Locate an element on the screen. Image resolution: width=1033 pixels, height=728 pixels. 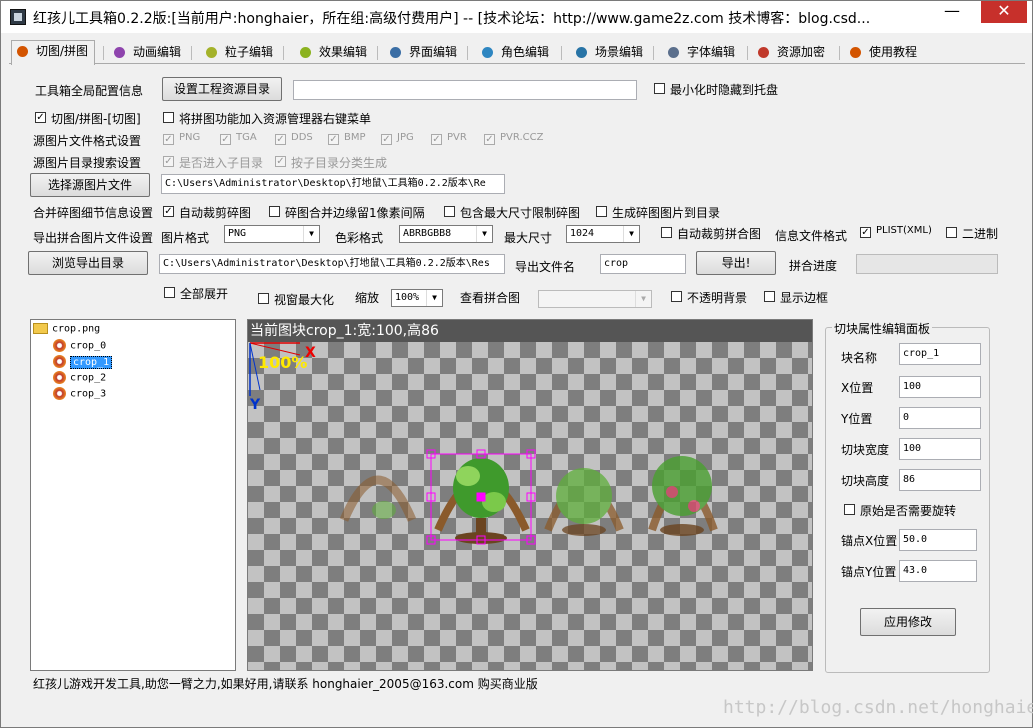
select-source-button: 选择源图片文件 is located at coordinates (90, 185).